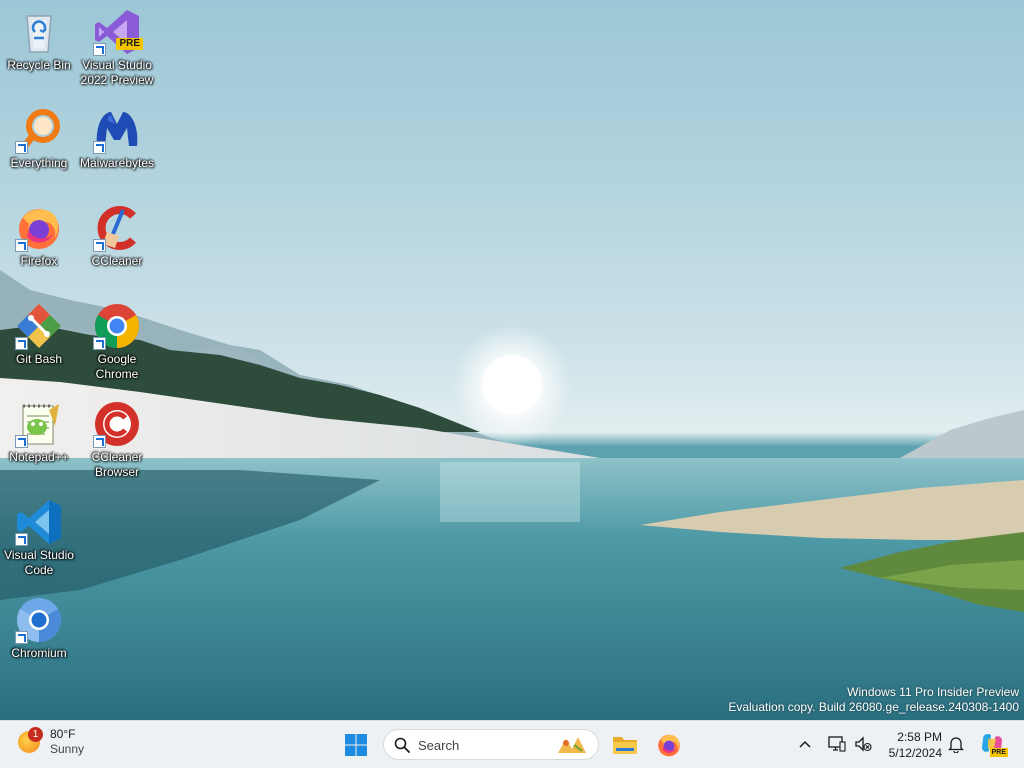  What do you see at coordinates (117, 228) in the screenshot?
I see `ccleaner-icon` at bounding box center [117, 228].